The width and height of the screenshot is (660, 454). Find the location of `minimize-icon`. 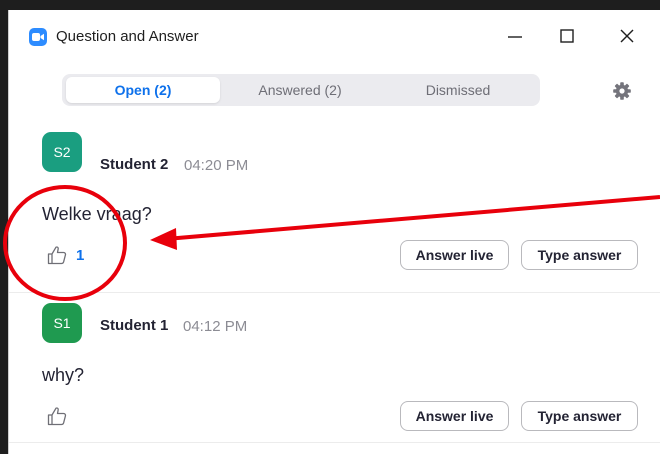

minimize-icon is located at coordinates (515, 37).